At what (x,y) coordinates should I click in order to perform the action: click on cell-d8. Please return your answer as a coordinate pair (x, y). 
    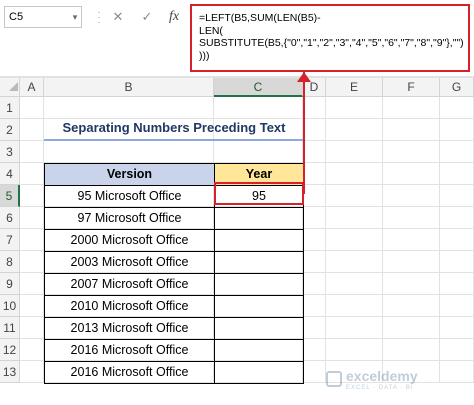
    Looking at the image, I should click on (314, 262).